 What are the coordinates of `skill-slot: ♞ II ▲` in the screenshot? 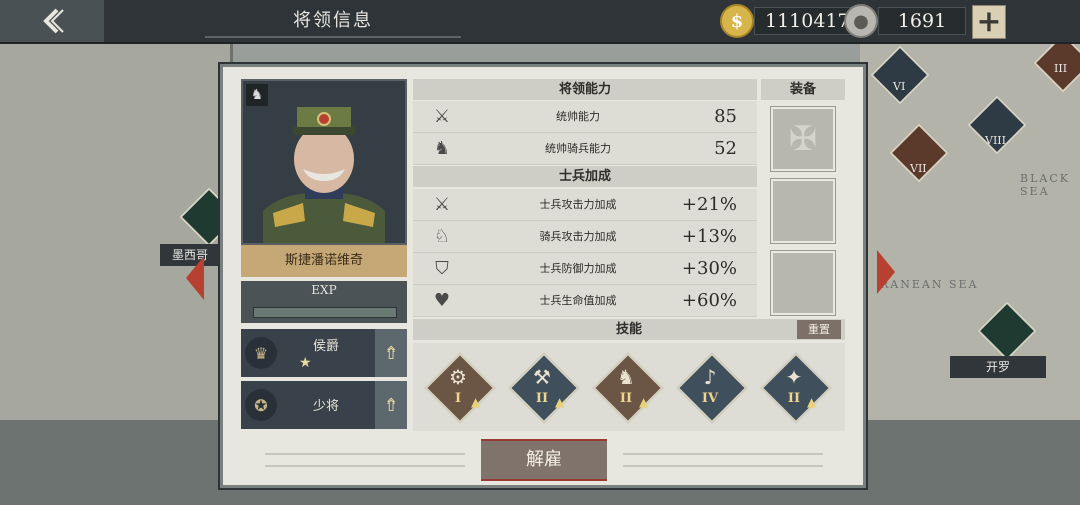 It's located at (628, 388).